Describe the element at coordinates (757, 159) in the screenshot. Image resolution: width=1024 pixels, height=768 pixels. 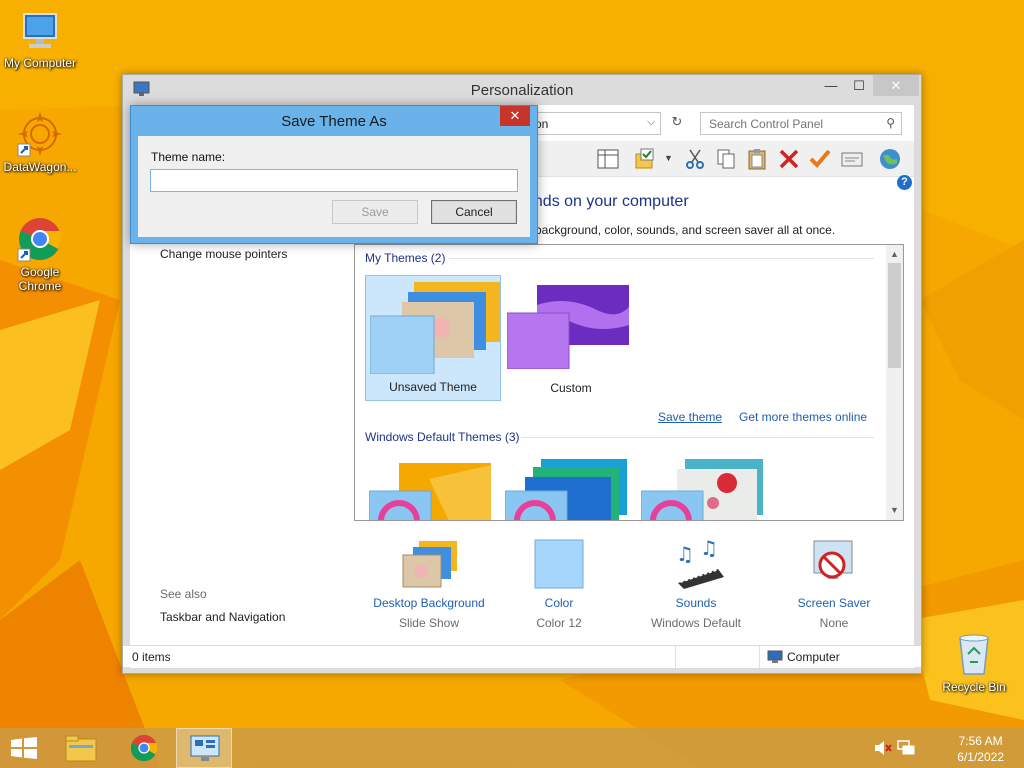
I see `paste-icon` at that location.